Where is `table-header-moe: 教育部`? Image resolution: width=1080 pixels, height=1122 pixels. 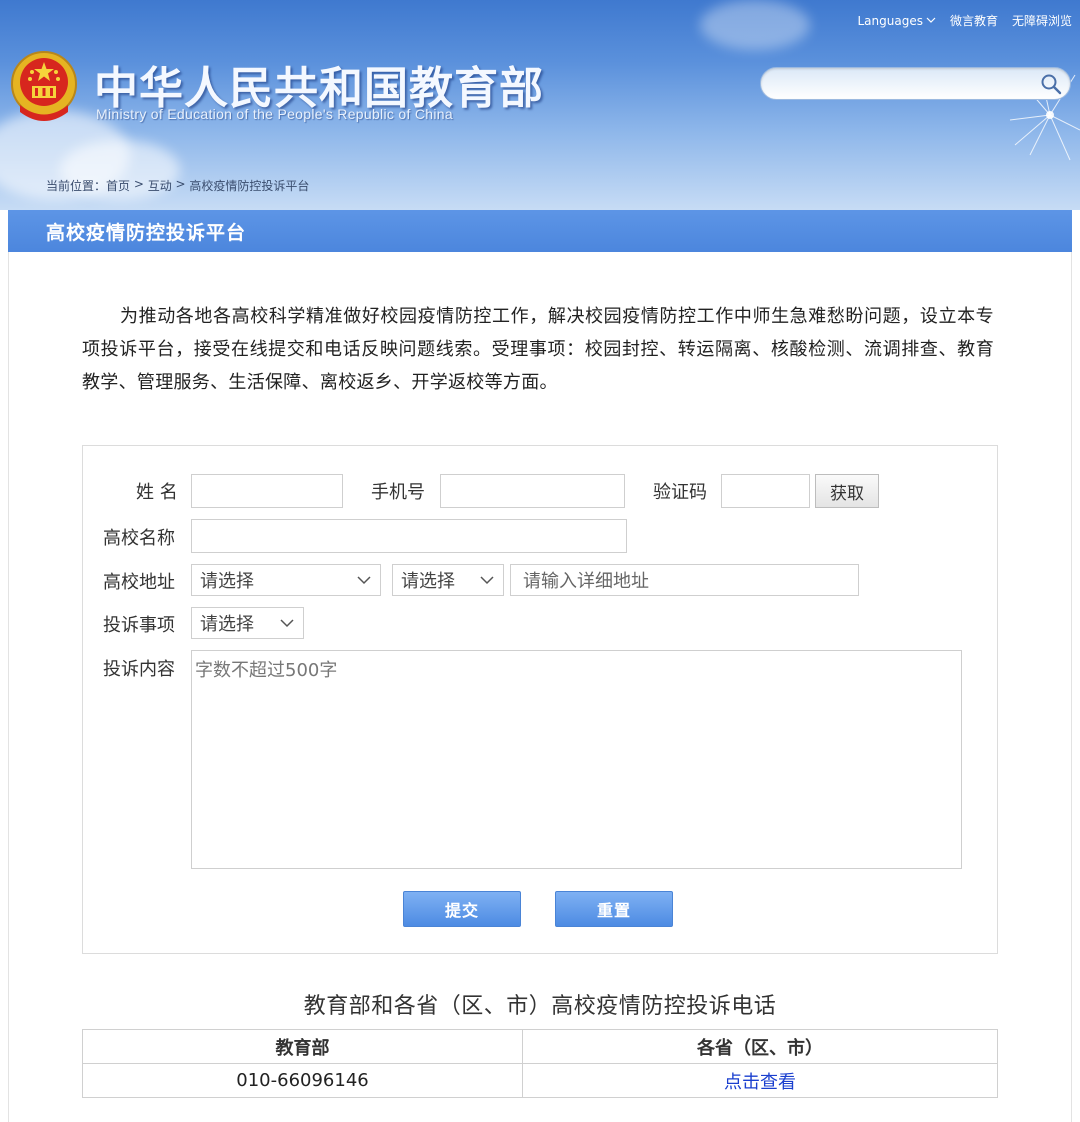
table-header-moe: 教育部 is located at coordinates (302, 1046).